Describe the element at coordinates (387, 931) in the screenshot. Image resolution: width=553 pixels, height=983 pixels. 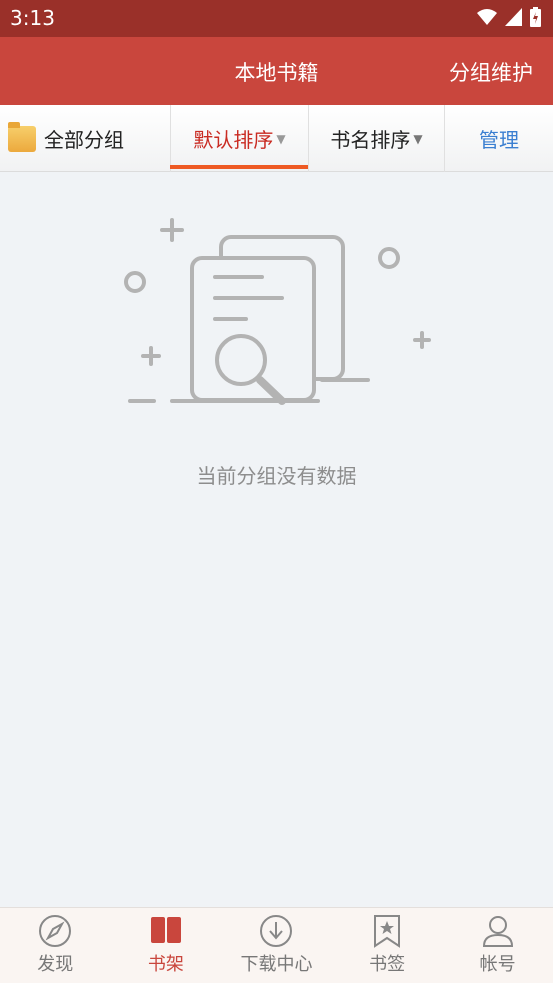
I see `bookmark-icon` at that location.